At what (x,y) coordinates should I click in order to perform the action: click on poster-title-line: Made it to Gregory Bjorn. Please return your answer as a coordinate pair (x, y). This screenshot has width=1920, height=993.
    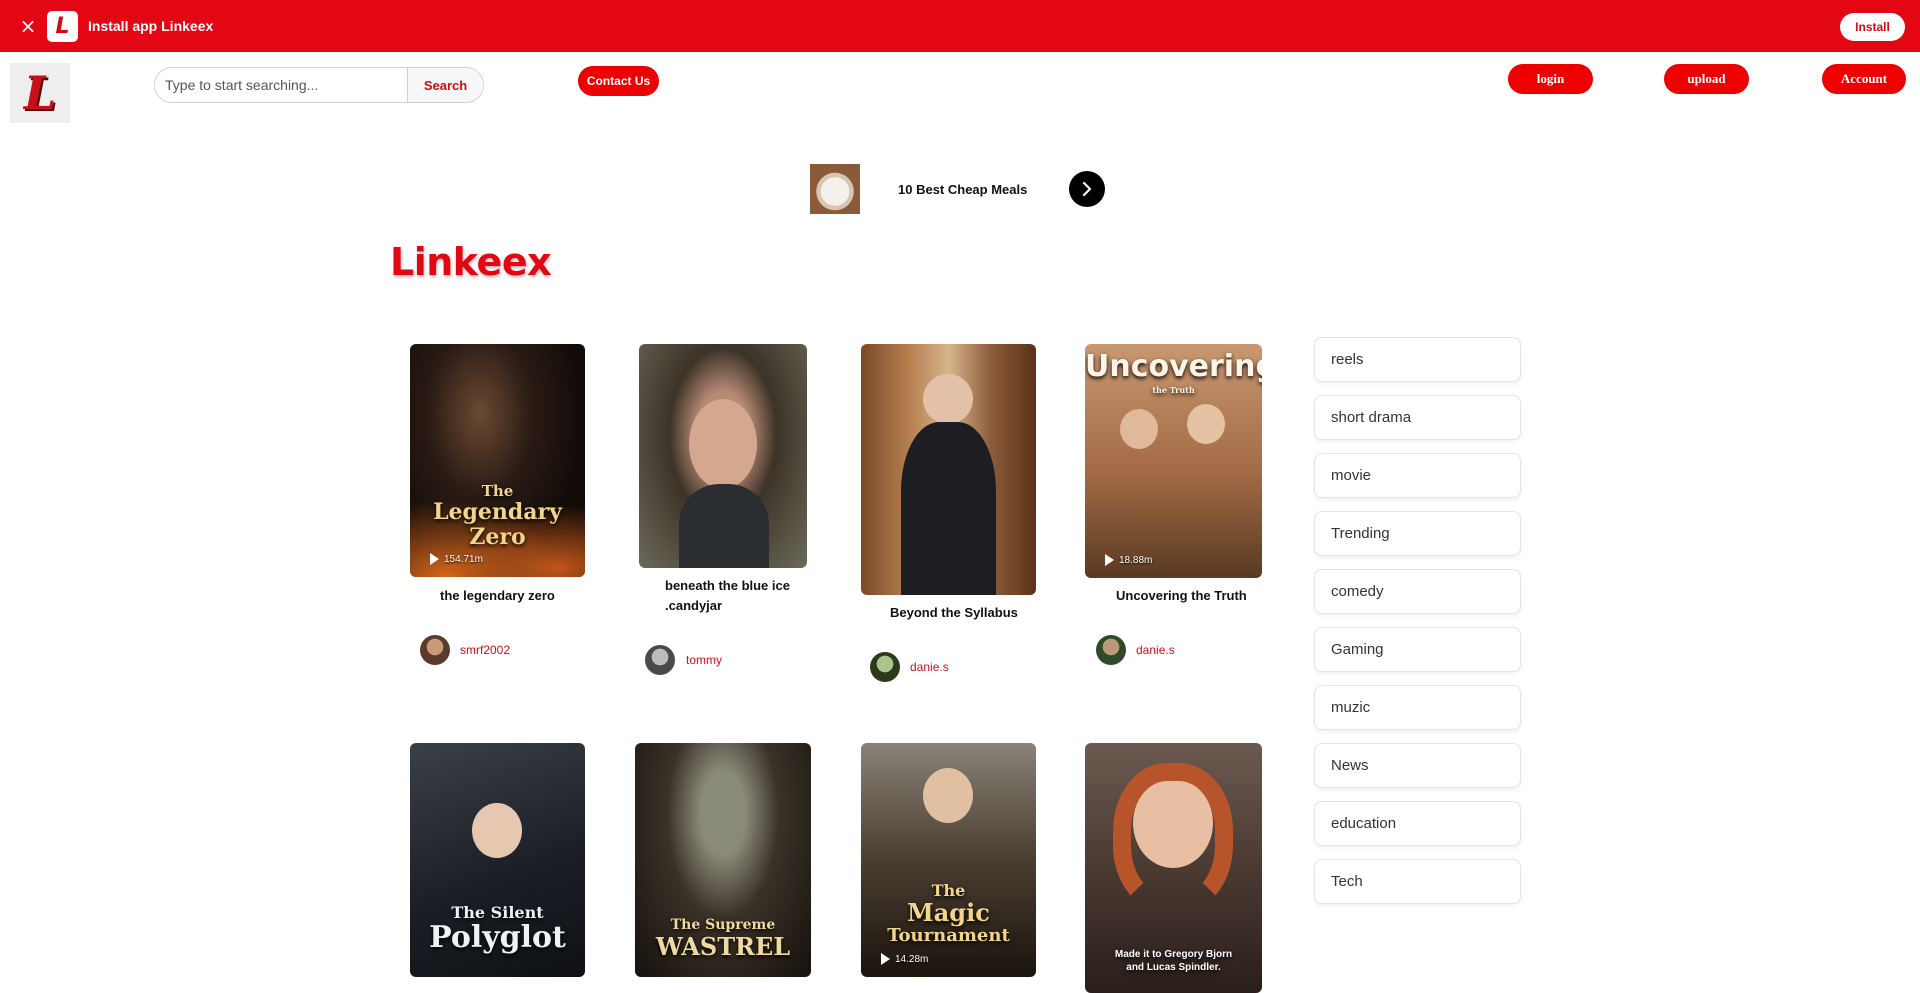
    Looking at the image, I should click on (1173, 954).